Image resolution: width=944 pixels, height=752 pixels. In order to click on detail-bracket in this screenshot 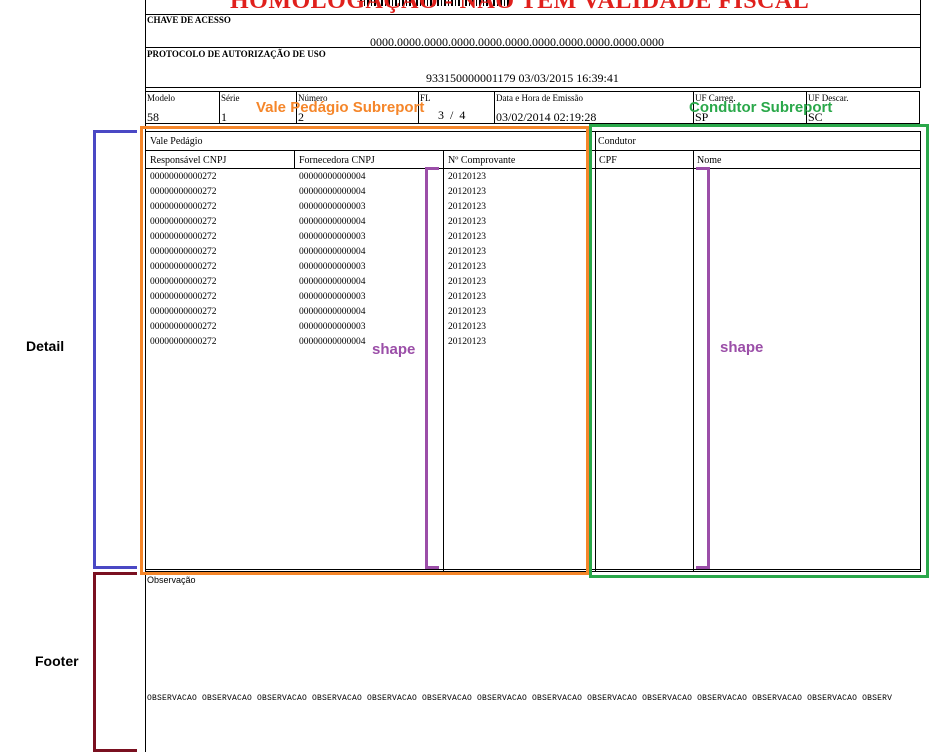, I will do `click(115, 349)`.